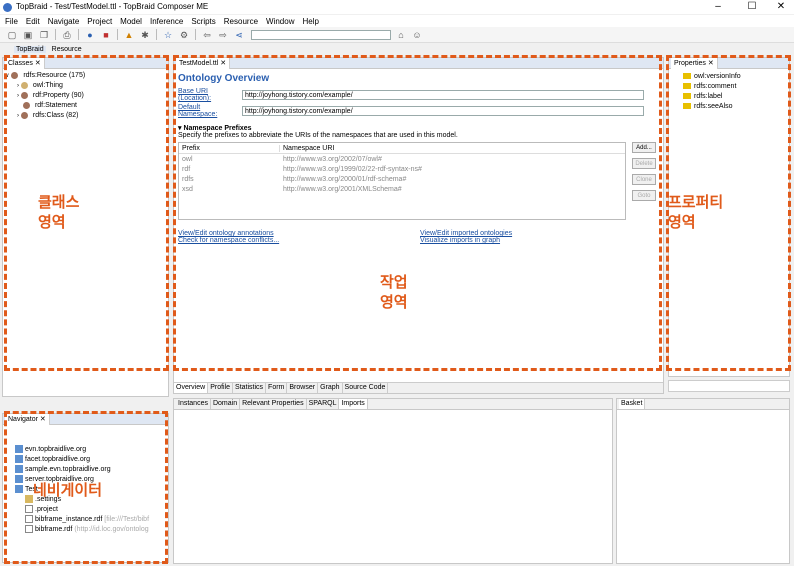 This screenshot has height=566, width=794. Describe the element at coordinates (273, 404) in the screenshot. I see `tab-relevant-properties: Relevant Properties` at that location.